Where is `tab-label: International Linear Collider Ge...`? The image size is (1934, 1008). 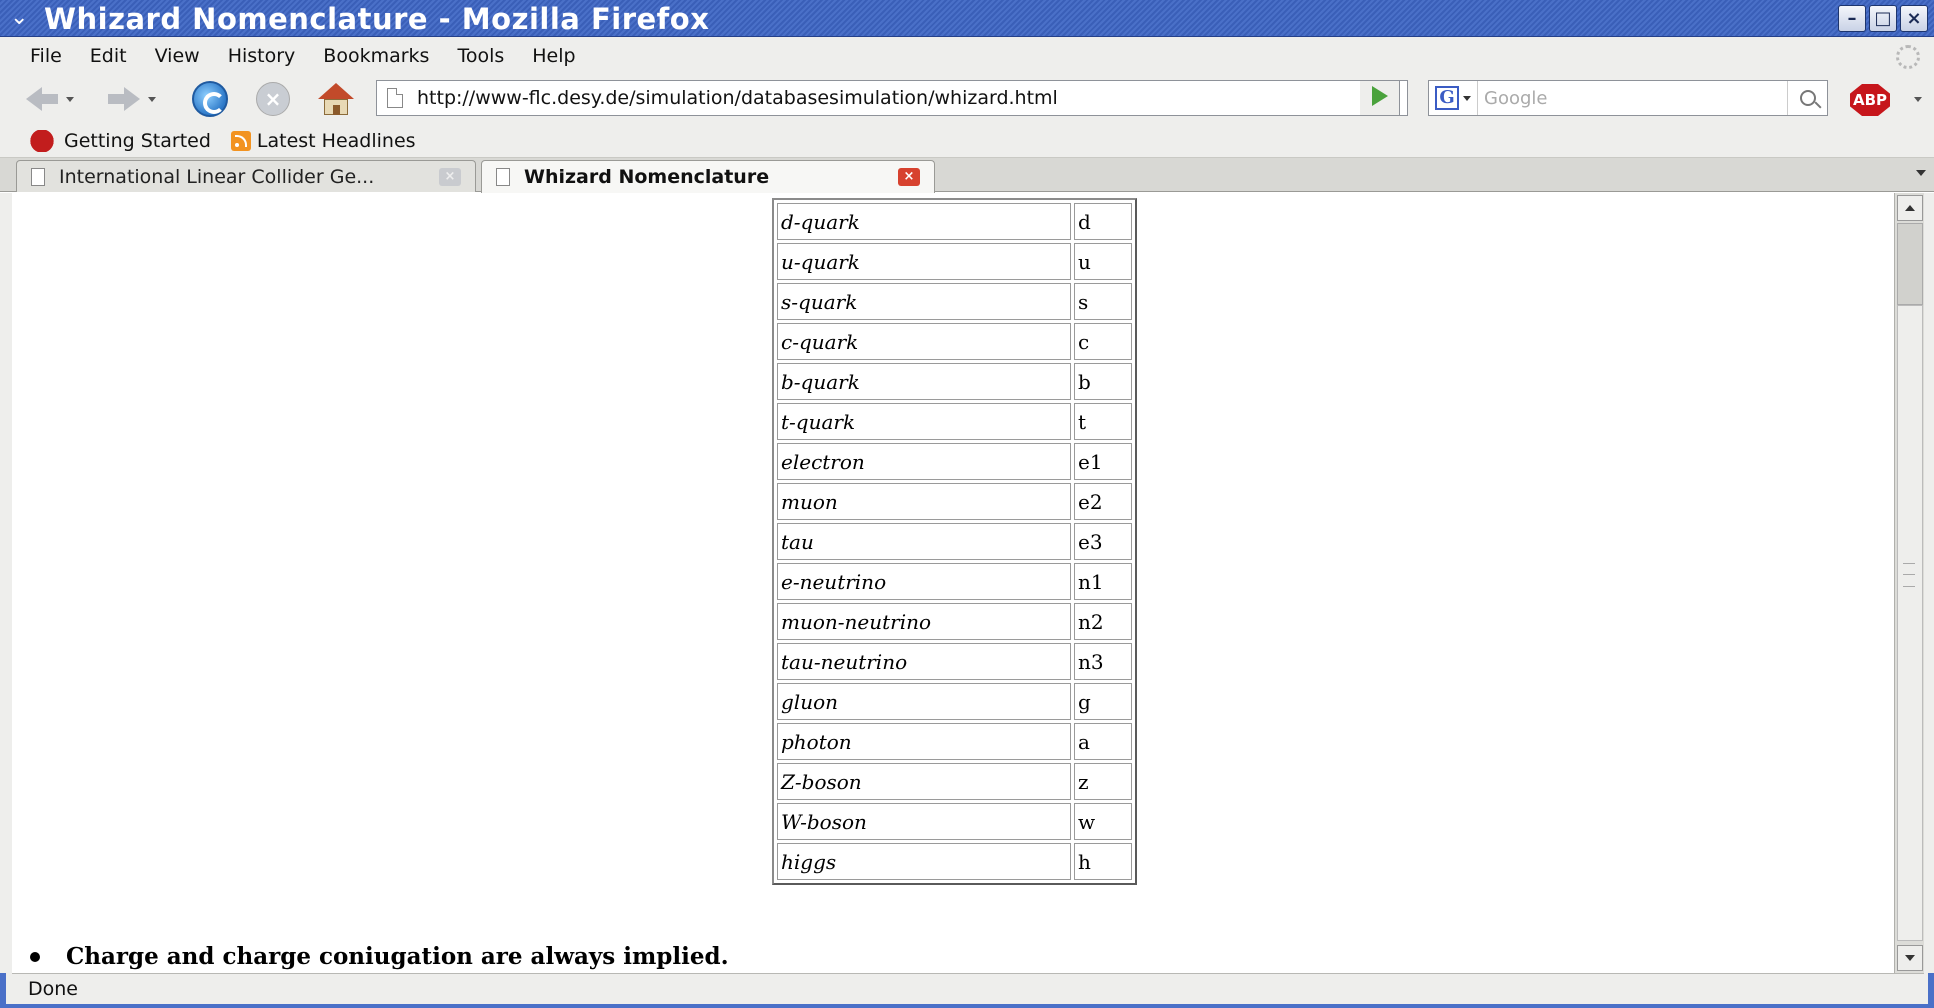
tab-label: International Linear Collider Ge... is located at coordinates (217, 176).